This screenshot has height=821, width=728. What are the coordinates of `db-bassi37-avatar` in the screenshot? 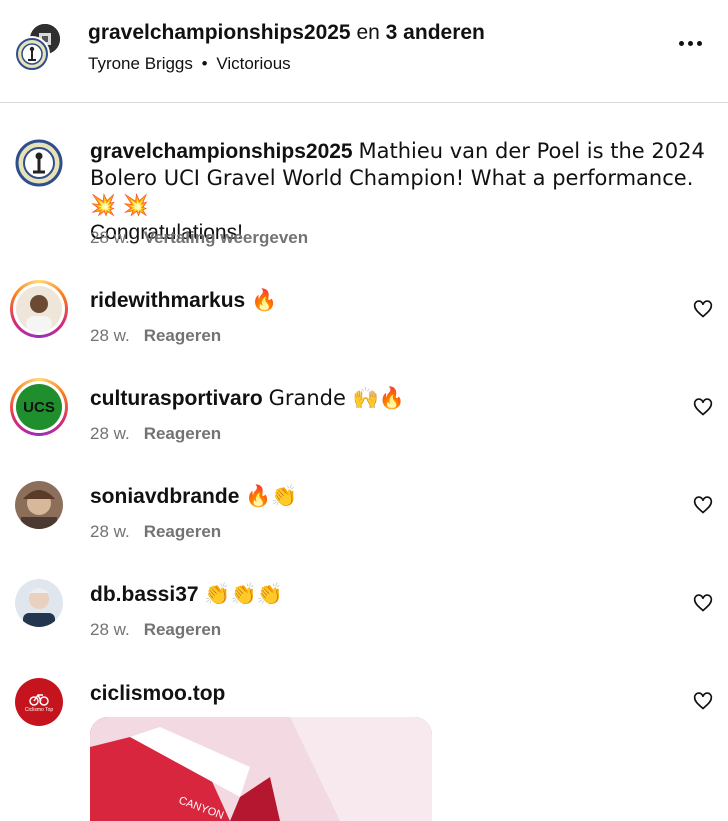 It's located at (39, 603).